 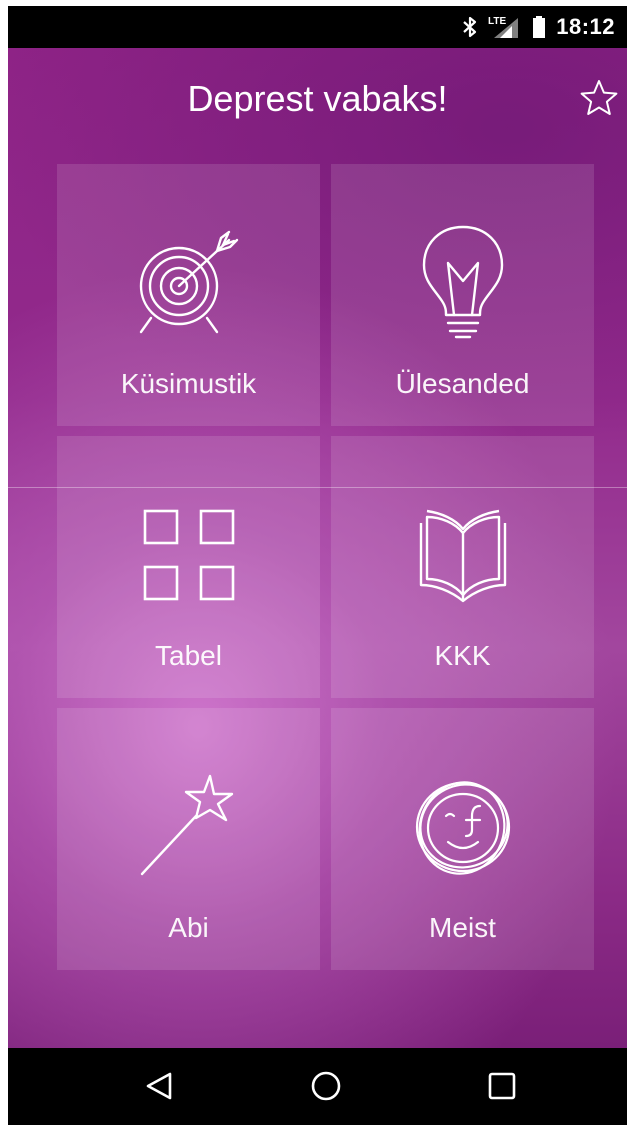 What do you see at coordinates (317, 98) in the screenshot?
I see `page-title: Deprest vabaks!` at bounding box center [317, 98].